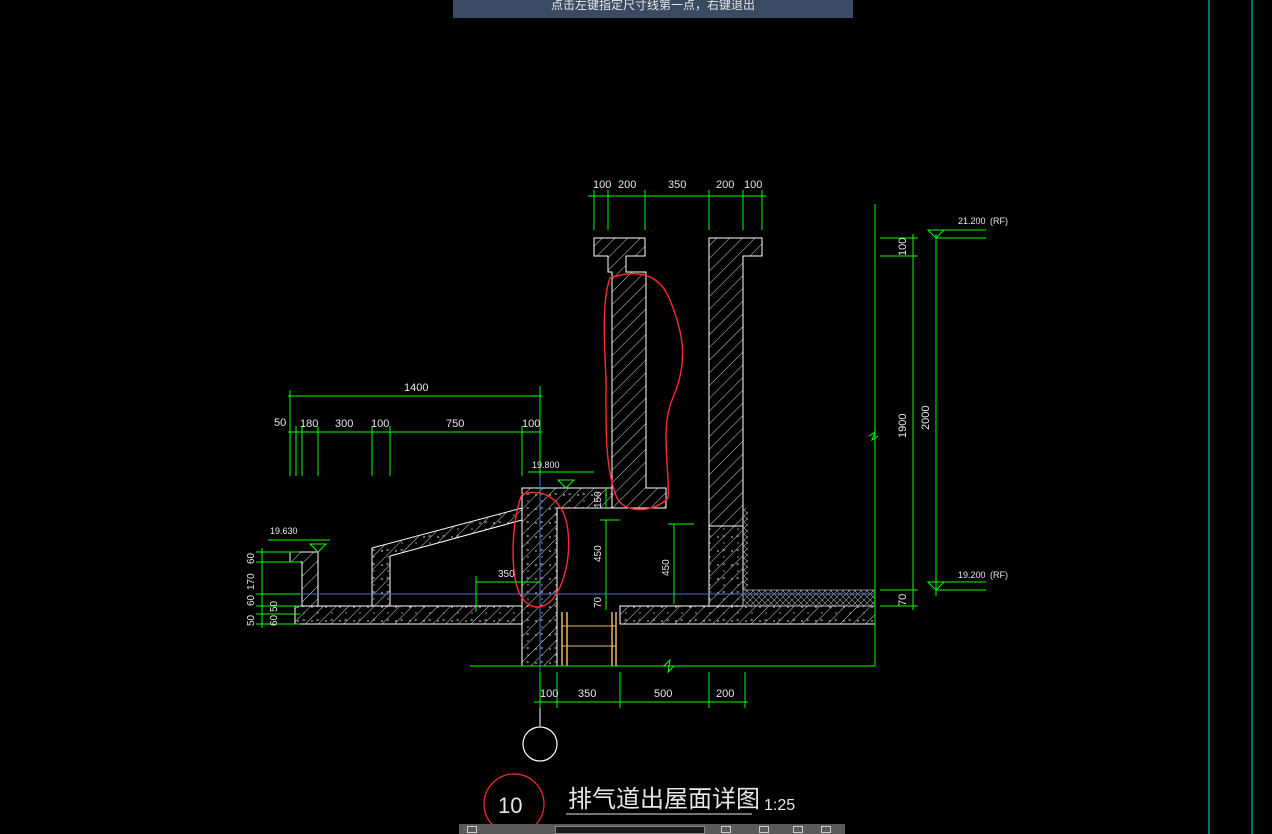  What do you see at coordinates (666, 567) in the screenshot?
I see `dim-inner-450b: 450` at bounding box center [666, 567].